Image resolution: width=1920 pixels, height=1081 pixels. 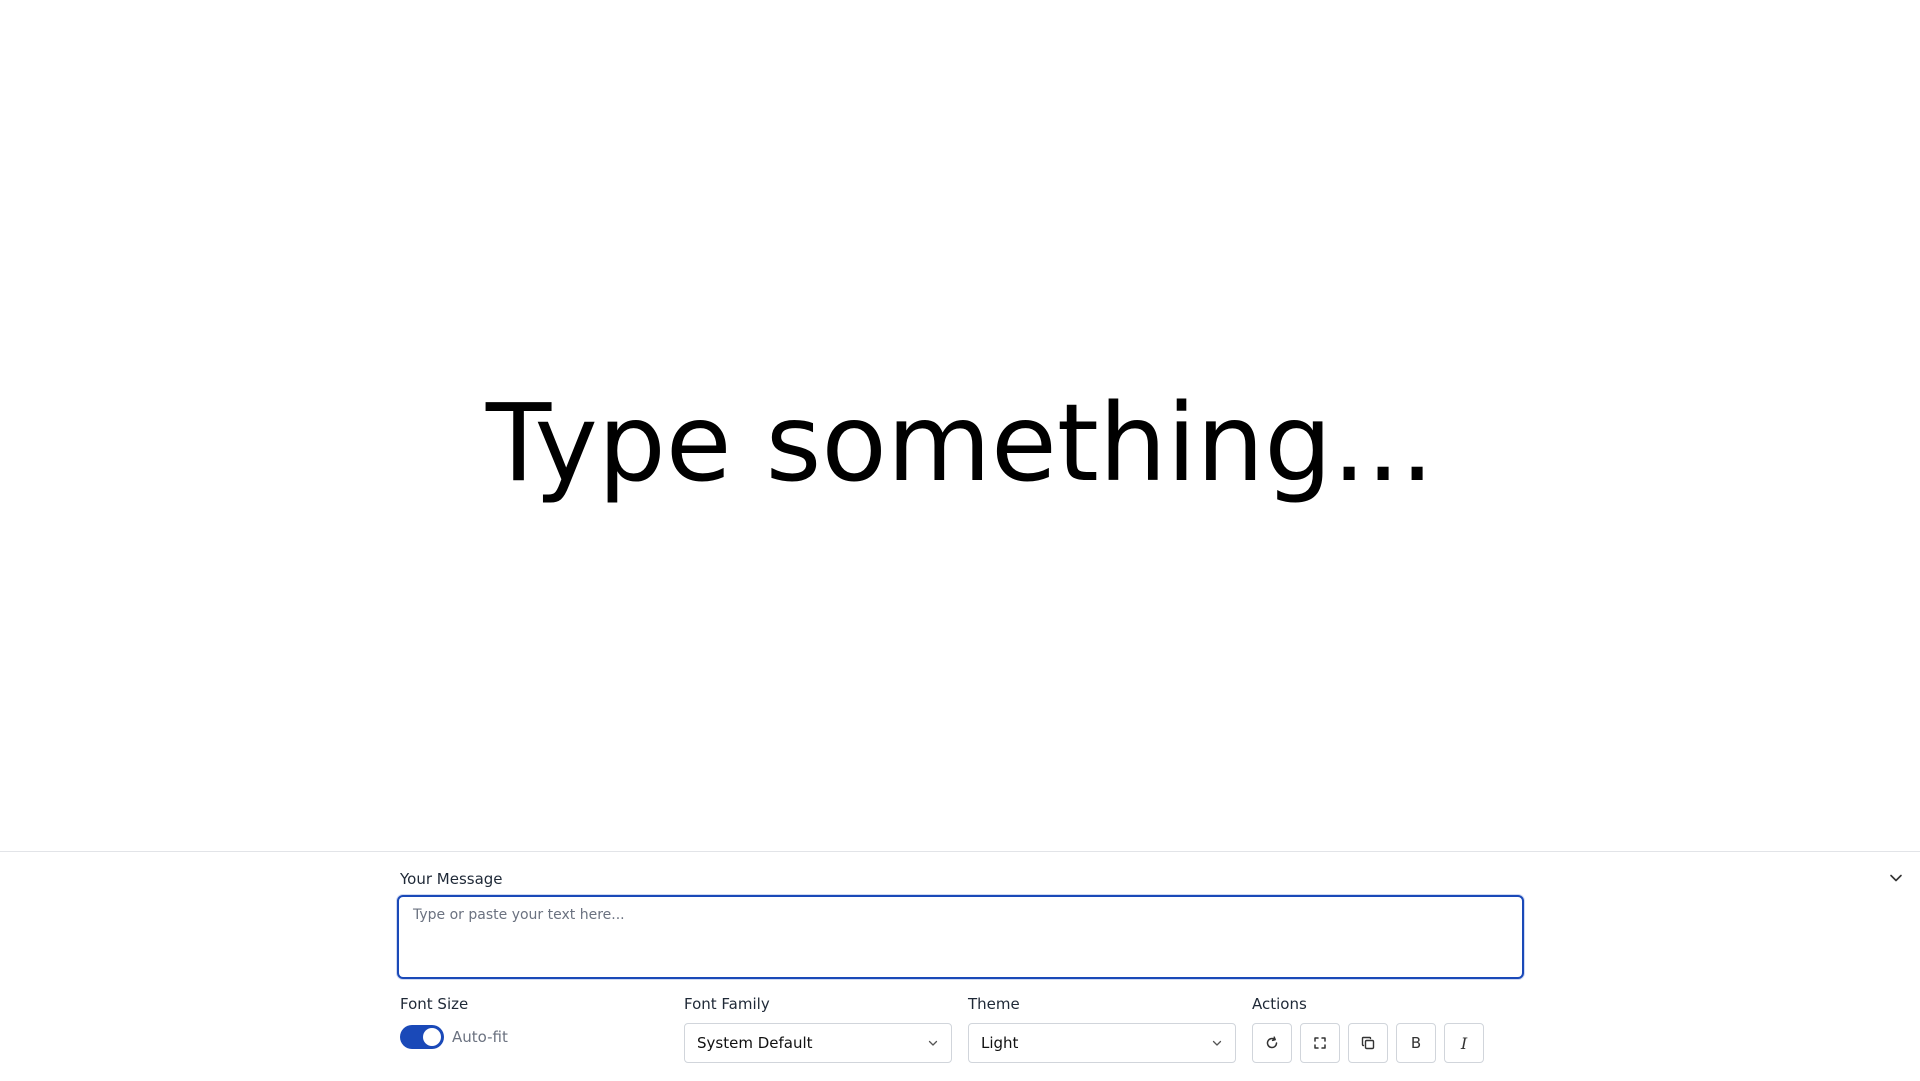 What do you see at coordinates (994, 1004) in the screenshot?
I see `theme-label: Theme` at bounding box center [994, 1004].